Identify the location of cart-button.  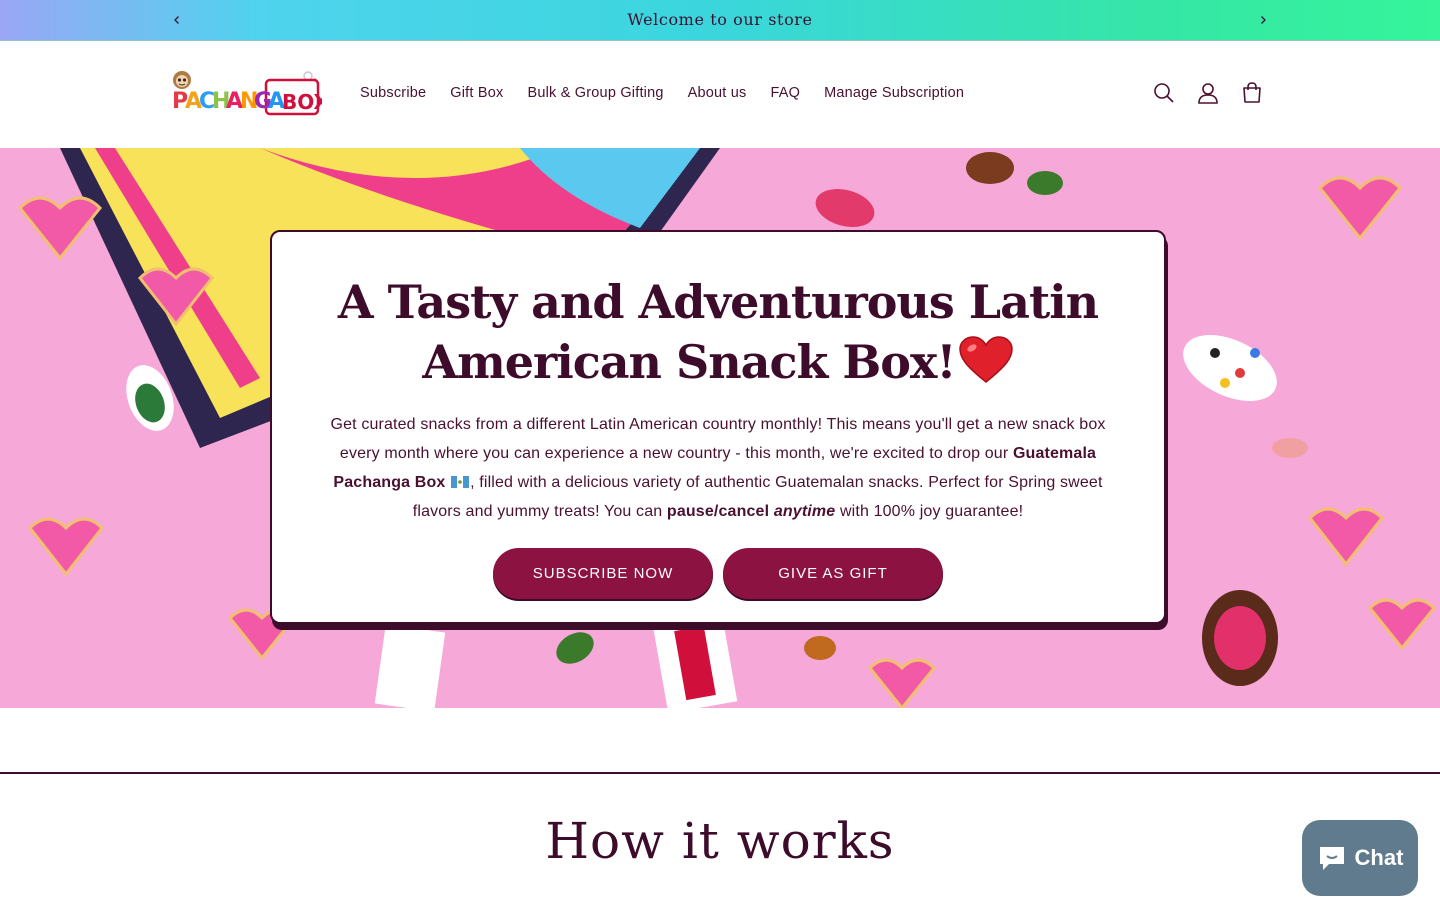
(1252, 93).